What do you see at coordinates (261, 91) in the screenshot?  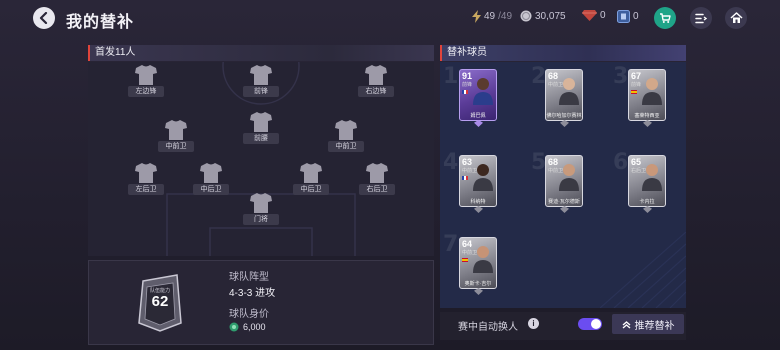 I see `position-label: 前锋` at bounding box center [261, 91].